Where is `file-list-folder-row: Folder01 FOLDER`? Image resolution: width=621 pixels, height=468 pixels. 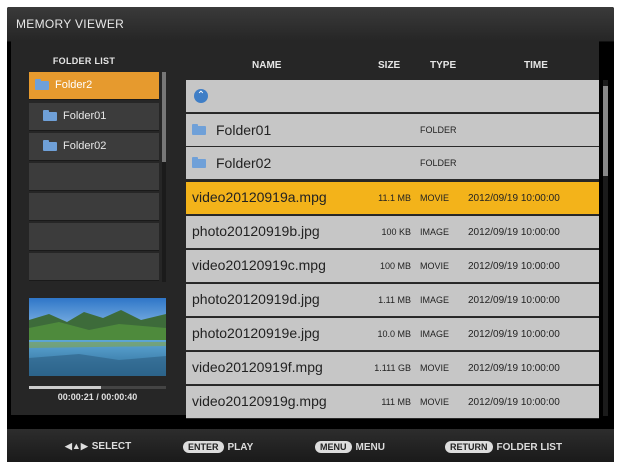 file-list-folder-row: Folder01 FOLDER is located at coordinates (392, 130).